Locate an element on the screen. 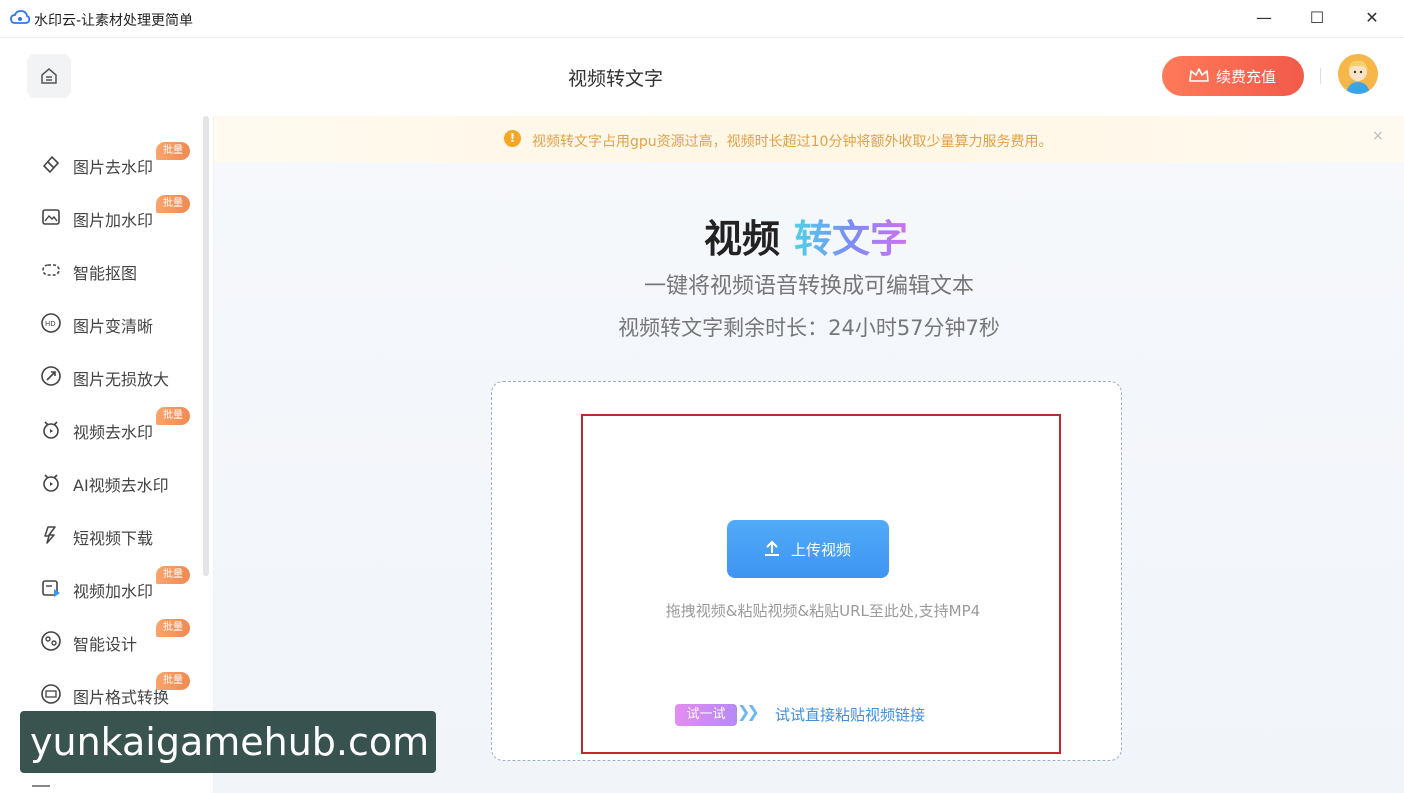 The image size is (1404, 793). cutout-icon is located at coordinates (51, 270).